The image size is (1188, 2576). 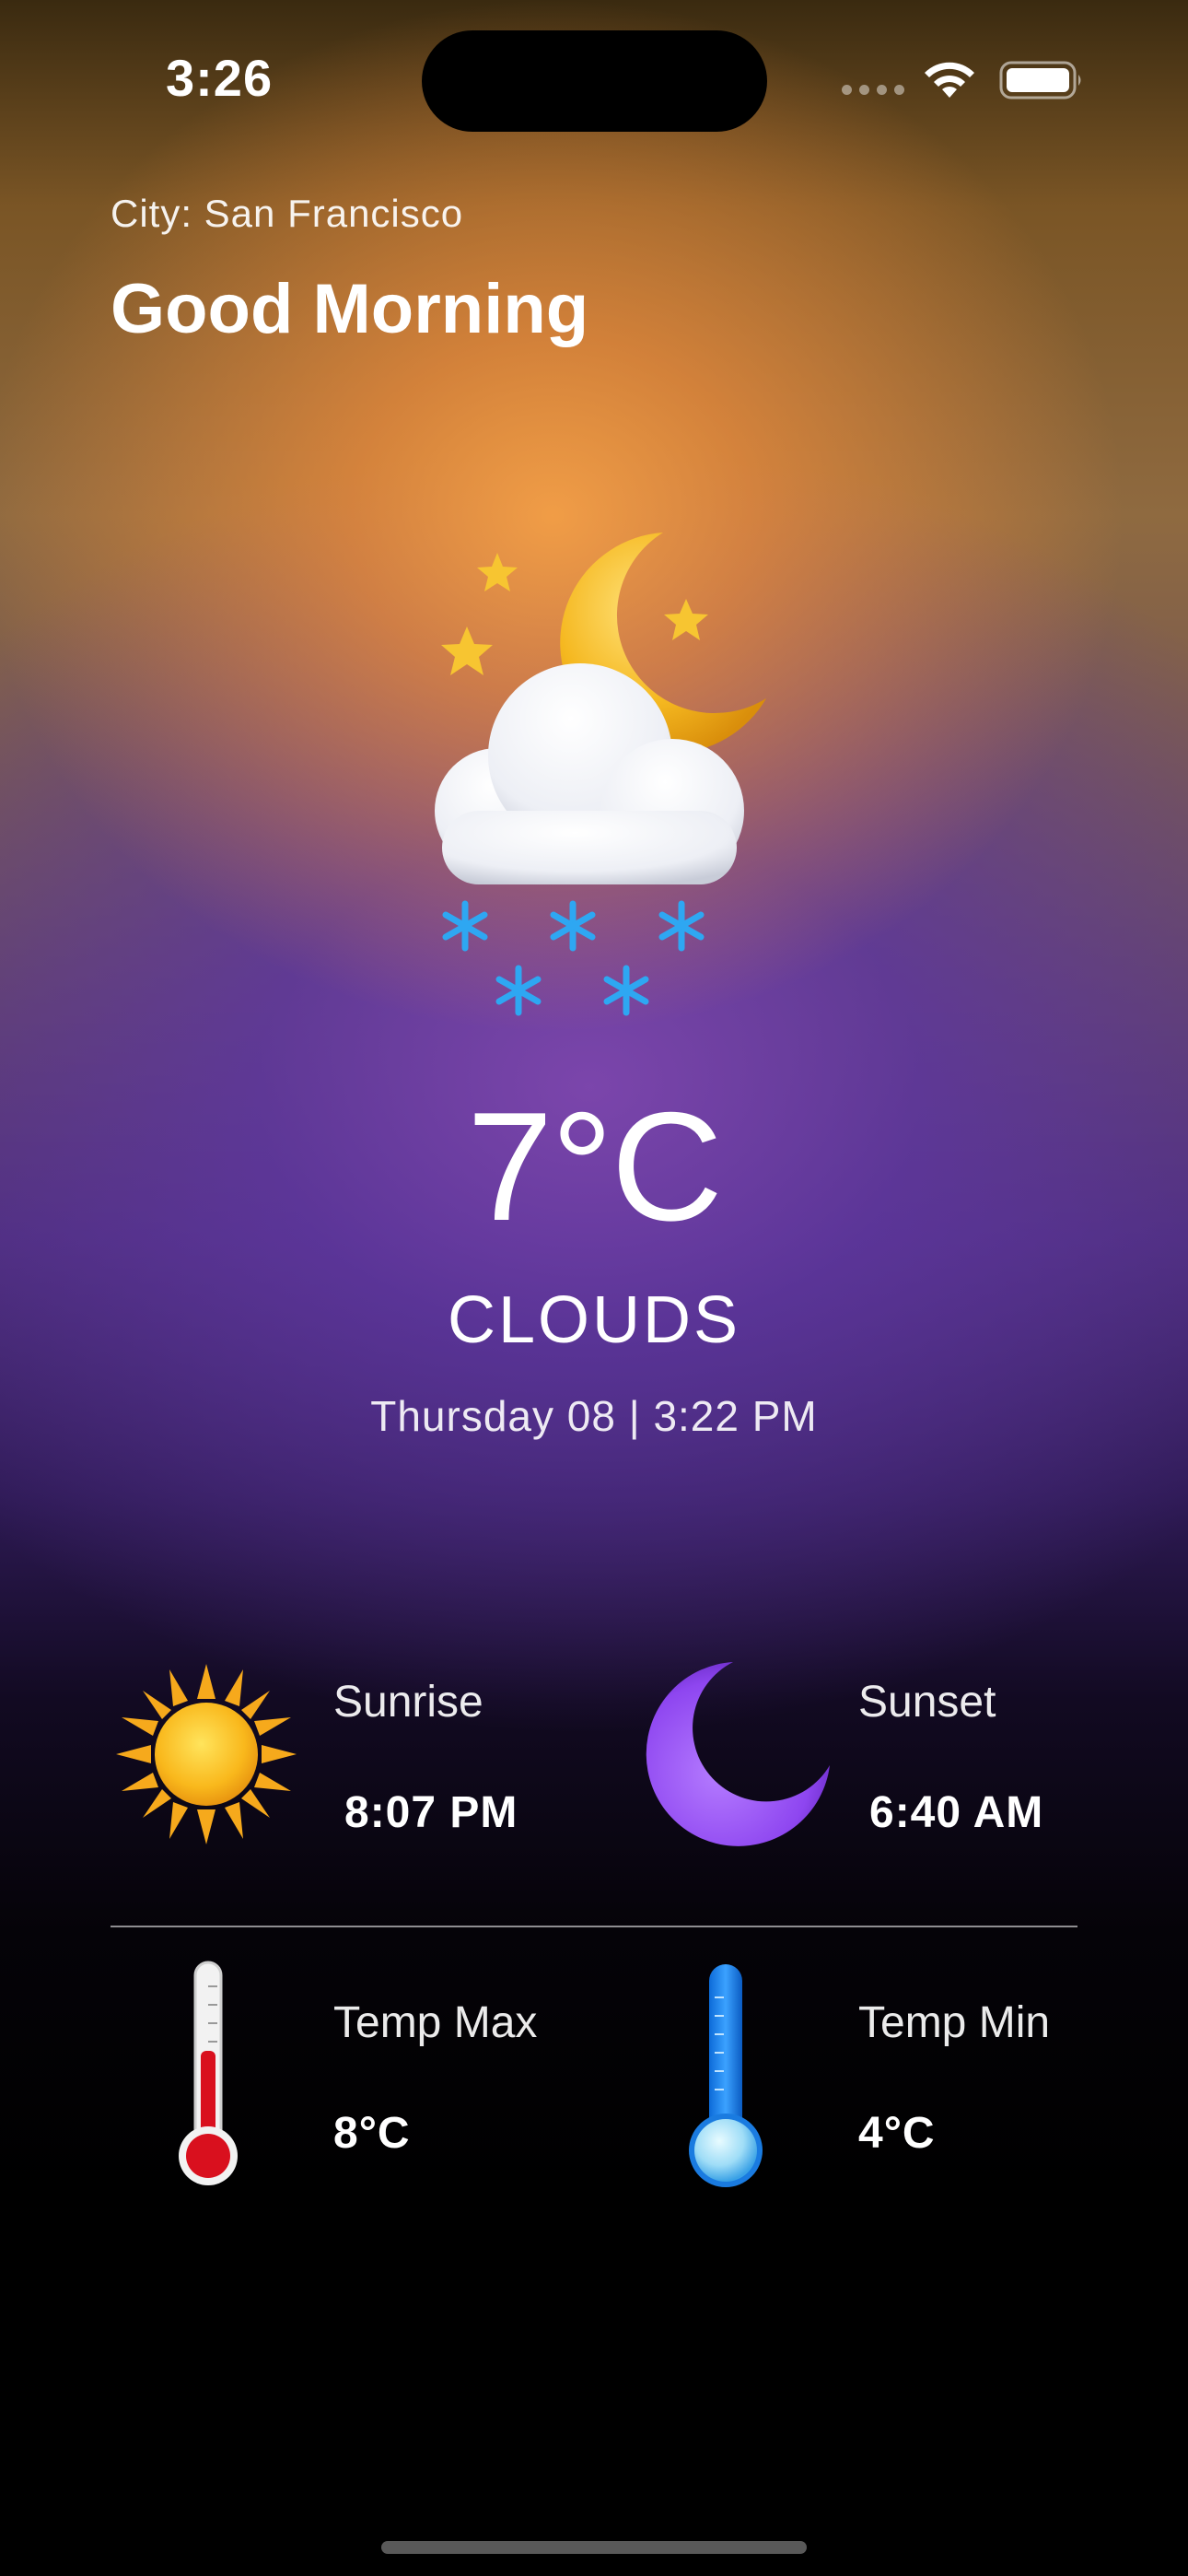 What do you see at coordinates (372, 2133) in the screenshot?
I see `temp-max-value: 8°C` at bounding box center [372, 2133].